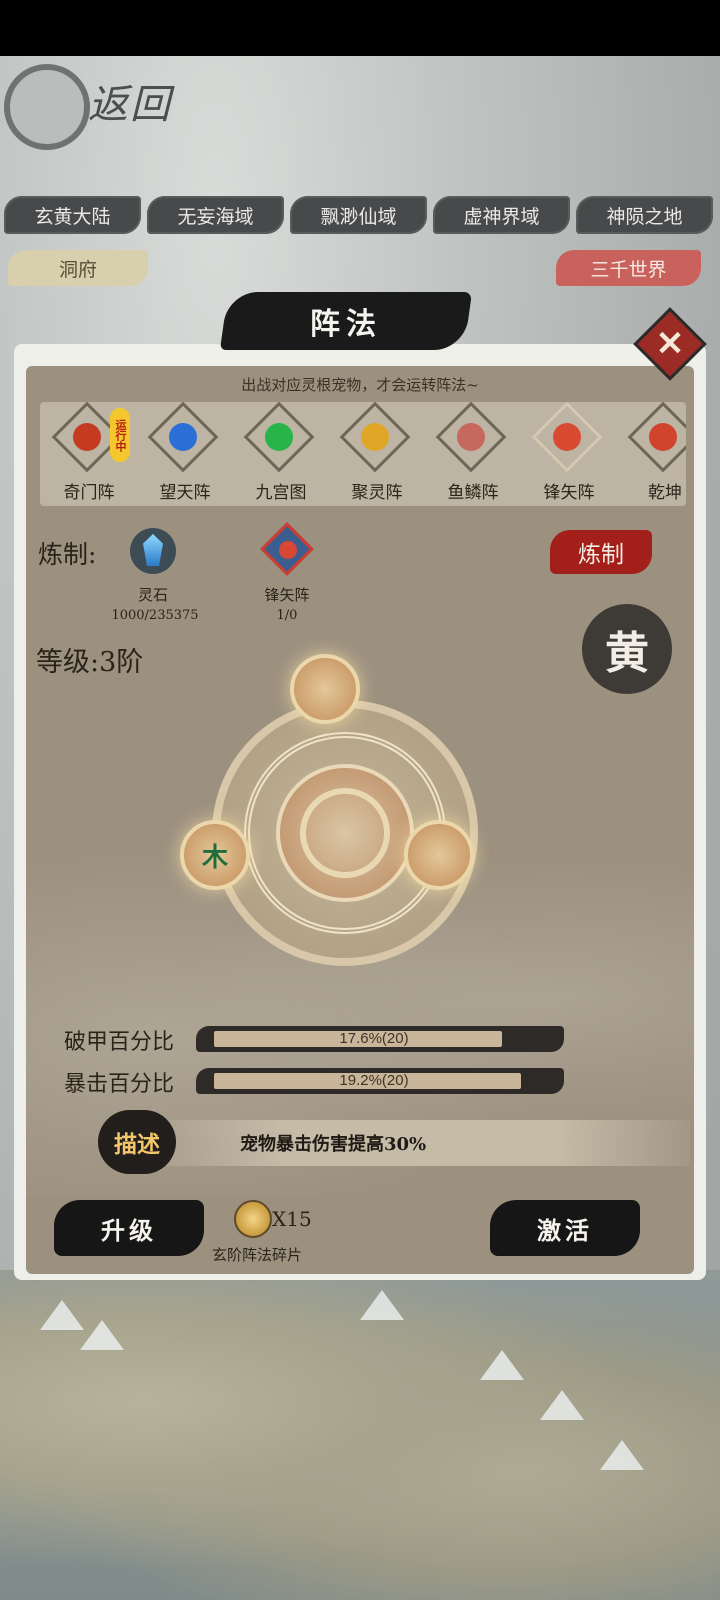 The image size is (720, 1600). Describe the element at coordinates (288, 550) in the screenshot. I see `fragment-core` at that location.